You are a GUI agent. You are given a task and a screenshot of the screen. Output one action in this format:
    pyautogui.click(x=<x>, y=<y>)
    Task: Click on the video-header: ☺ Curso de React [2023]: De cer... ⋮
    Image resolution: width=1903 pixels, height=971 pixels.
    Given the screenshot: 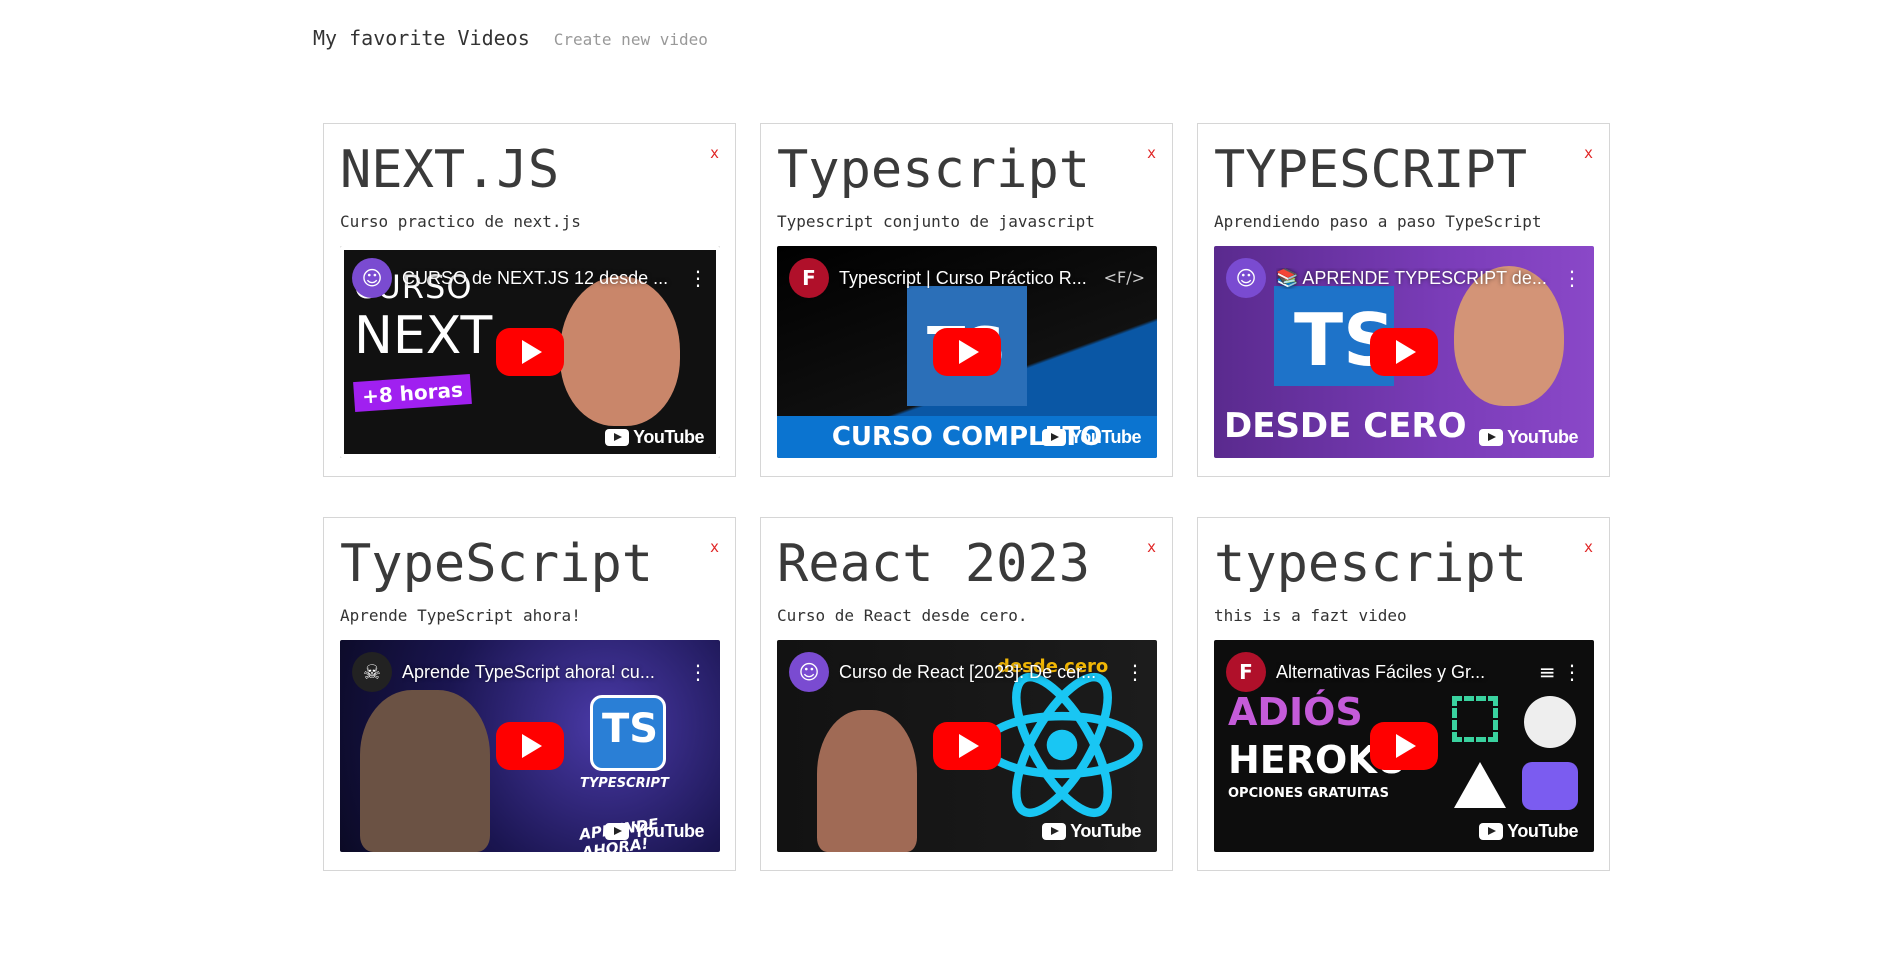 What is the action you would take?
    pyautogui.click(x=967, y=672)
    